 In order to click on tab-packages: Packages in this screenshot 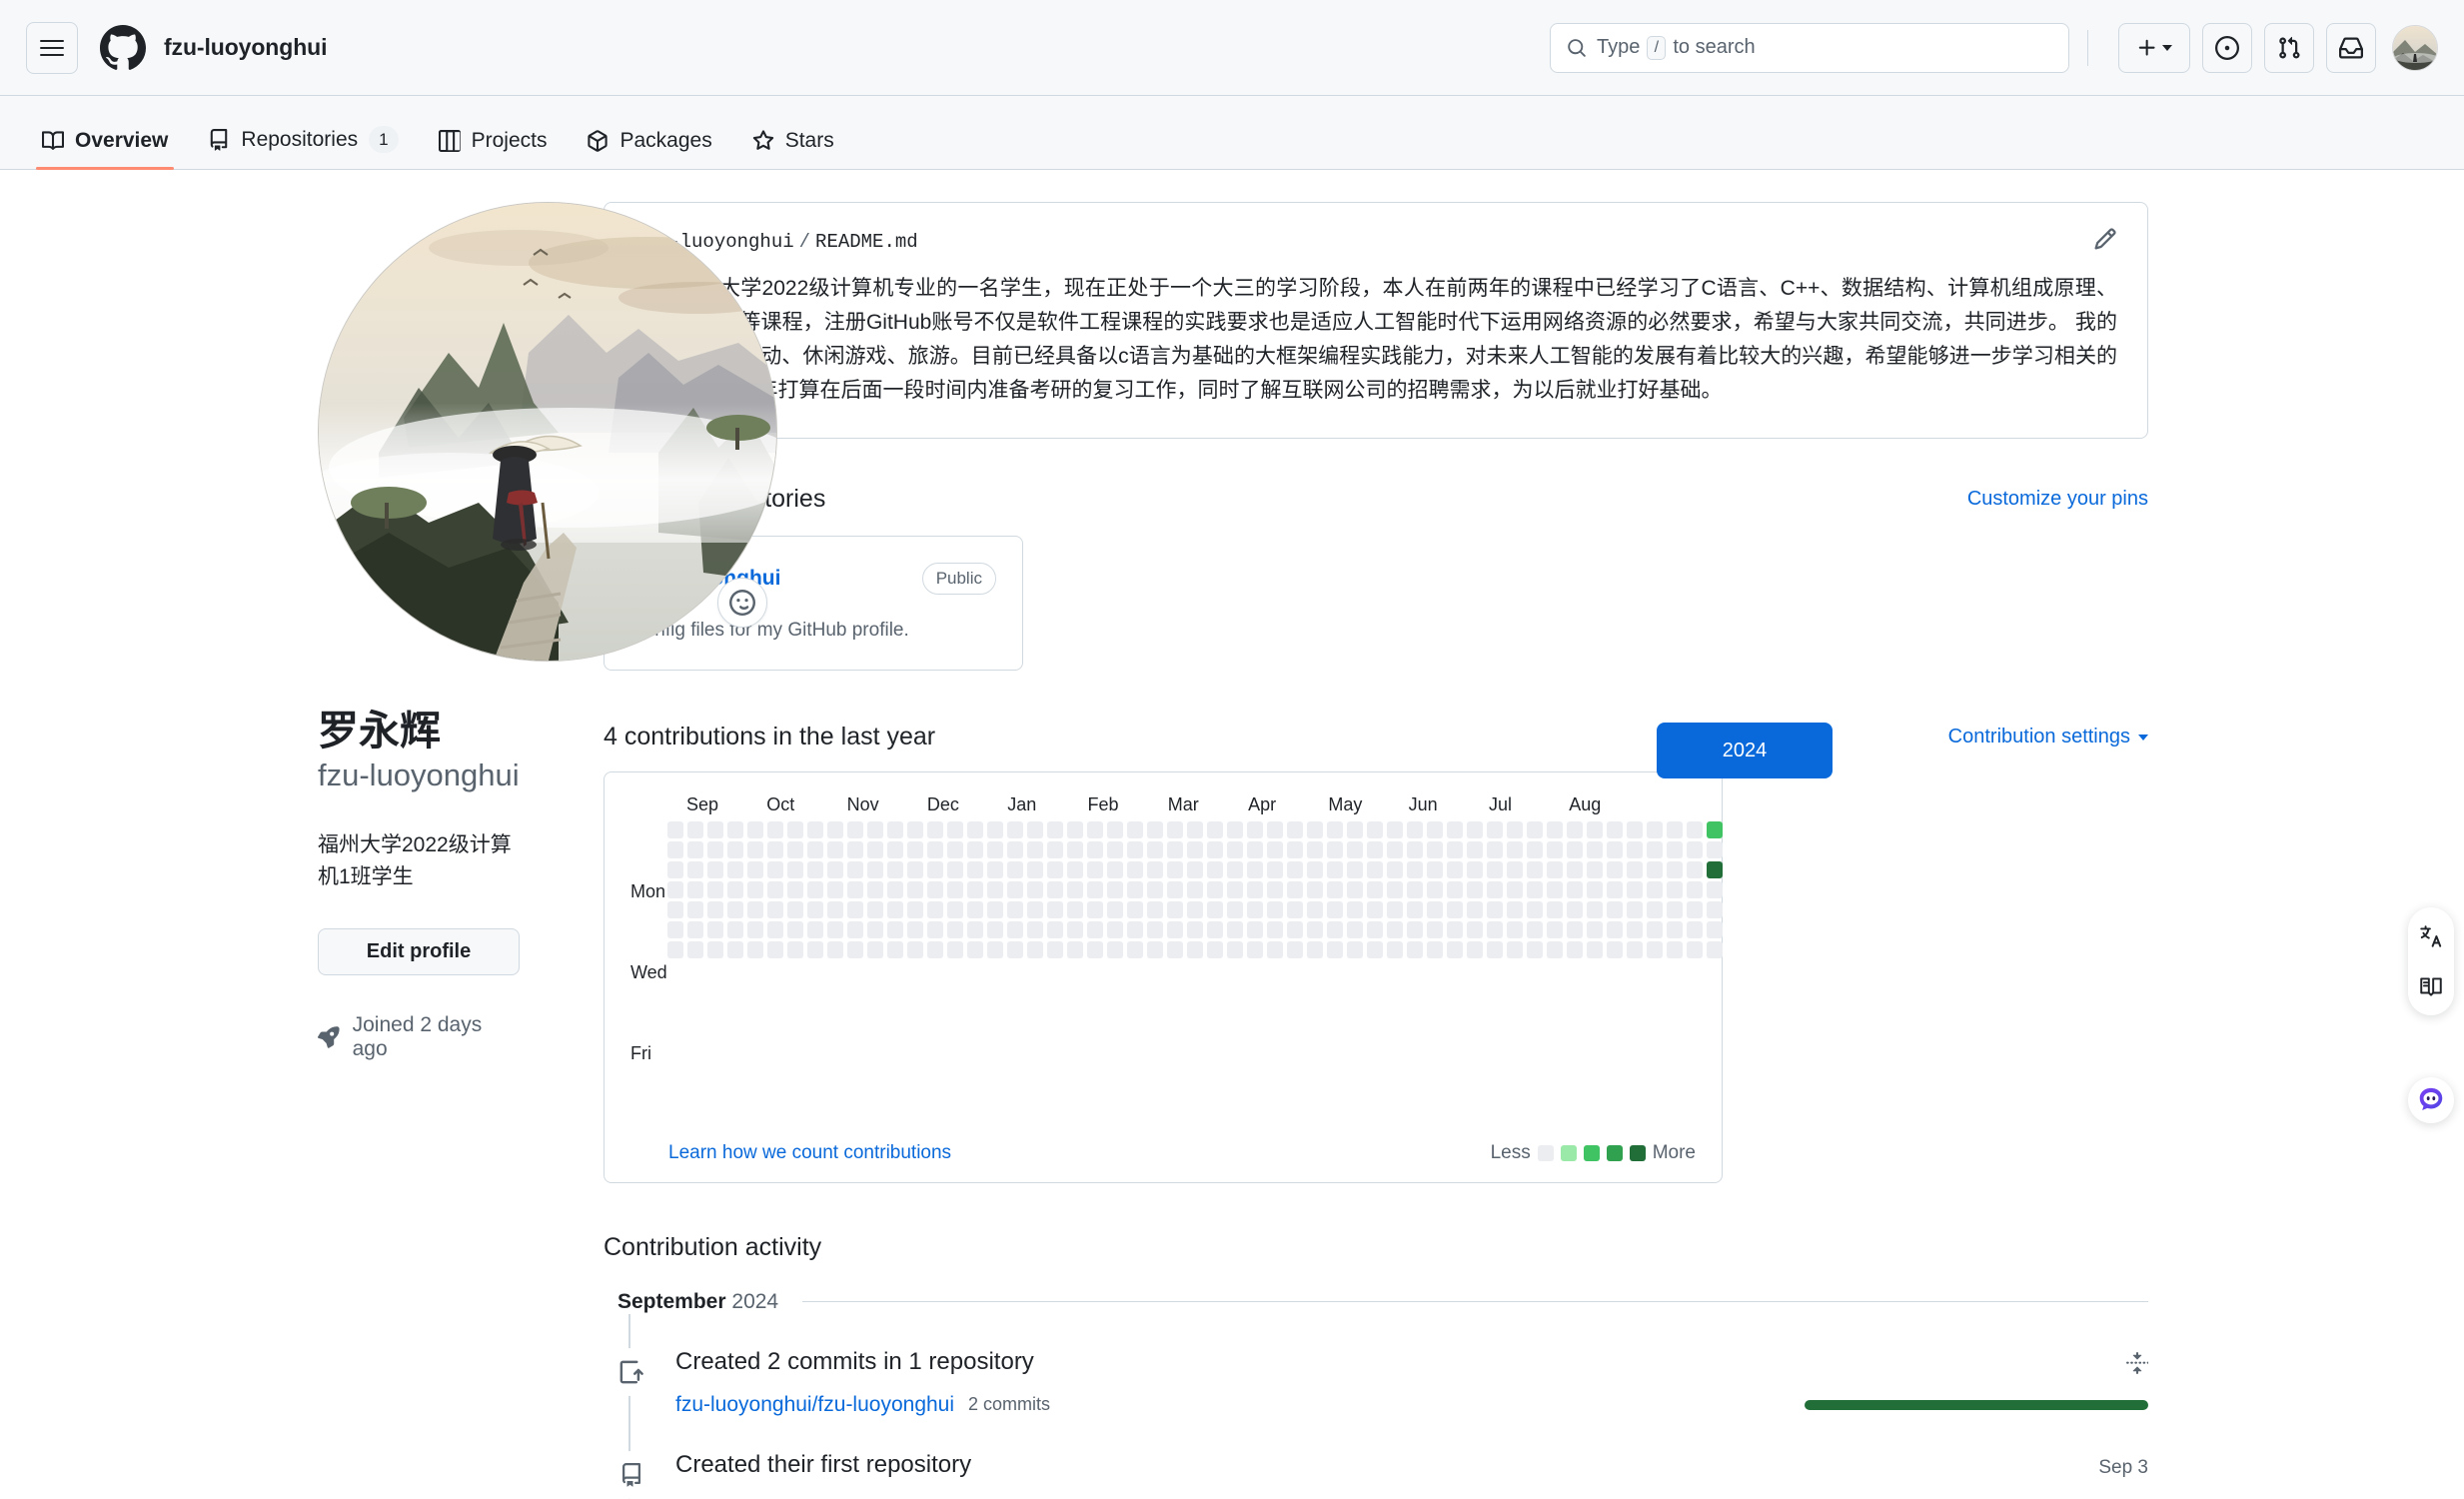, I will do `click(649, 149)`.